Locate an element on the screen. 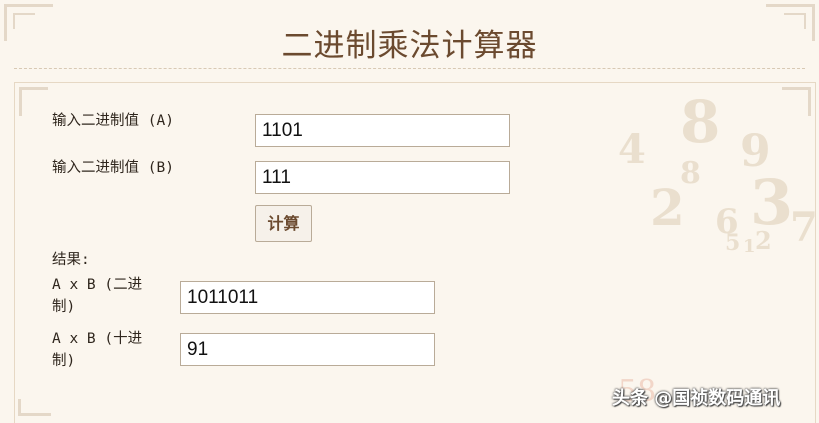 The width and height of the screenshot is (819, 423). binary-b-input: 111 is located at coordinates (382, 177).